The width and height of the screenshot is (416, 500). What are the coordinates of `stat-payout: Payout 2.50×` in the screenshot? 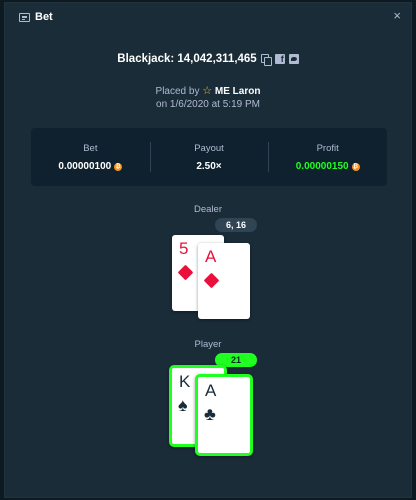 It's located at (209, 157).